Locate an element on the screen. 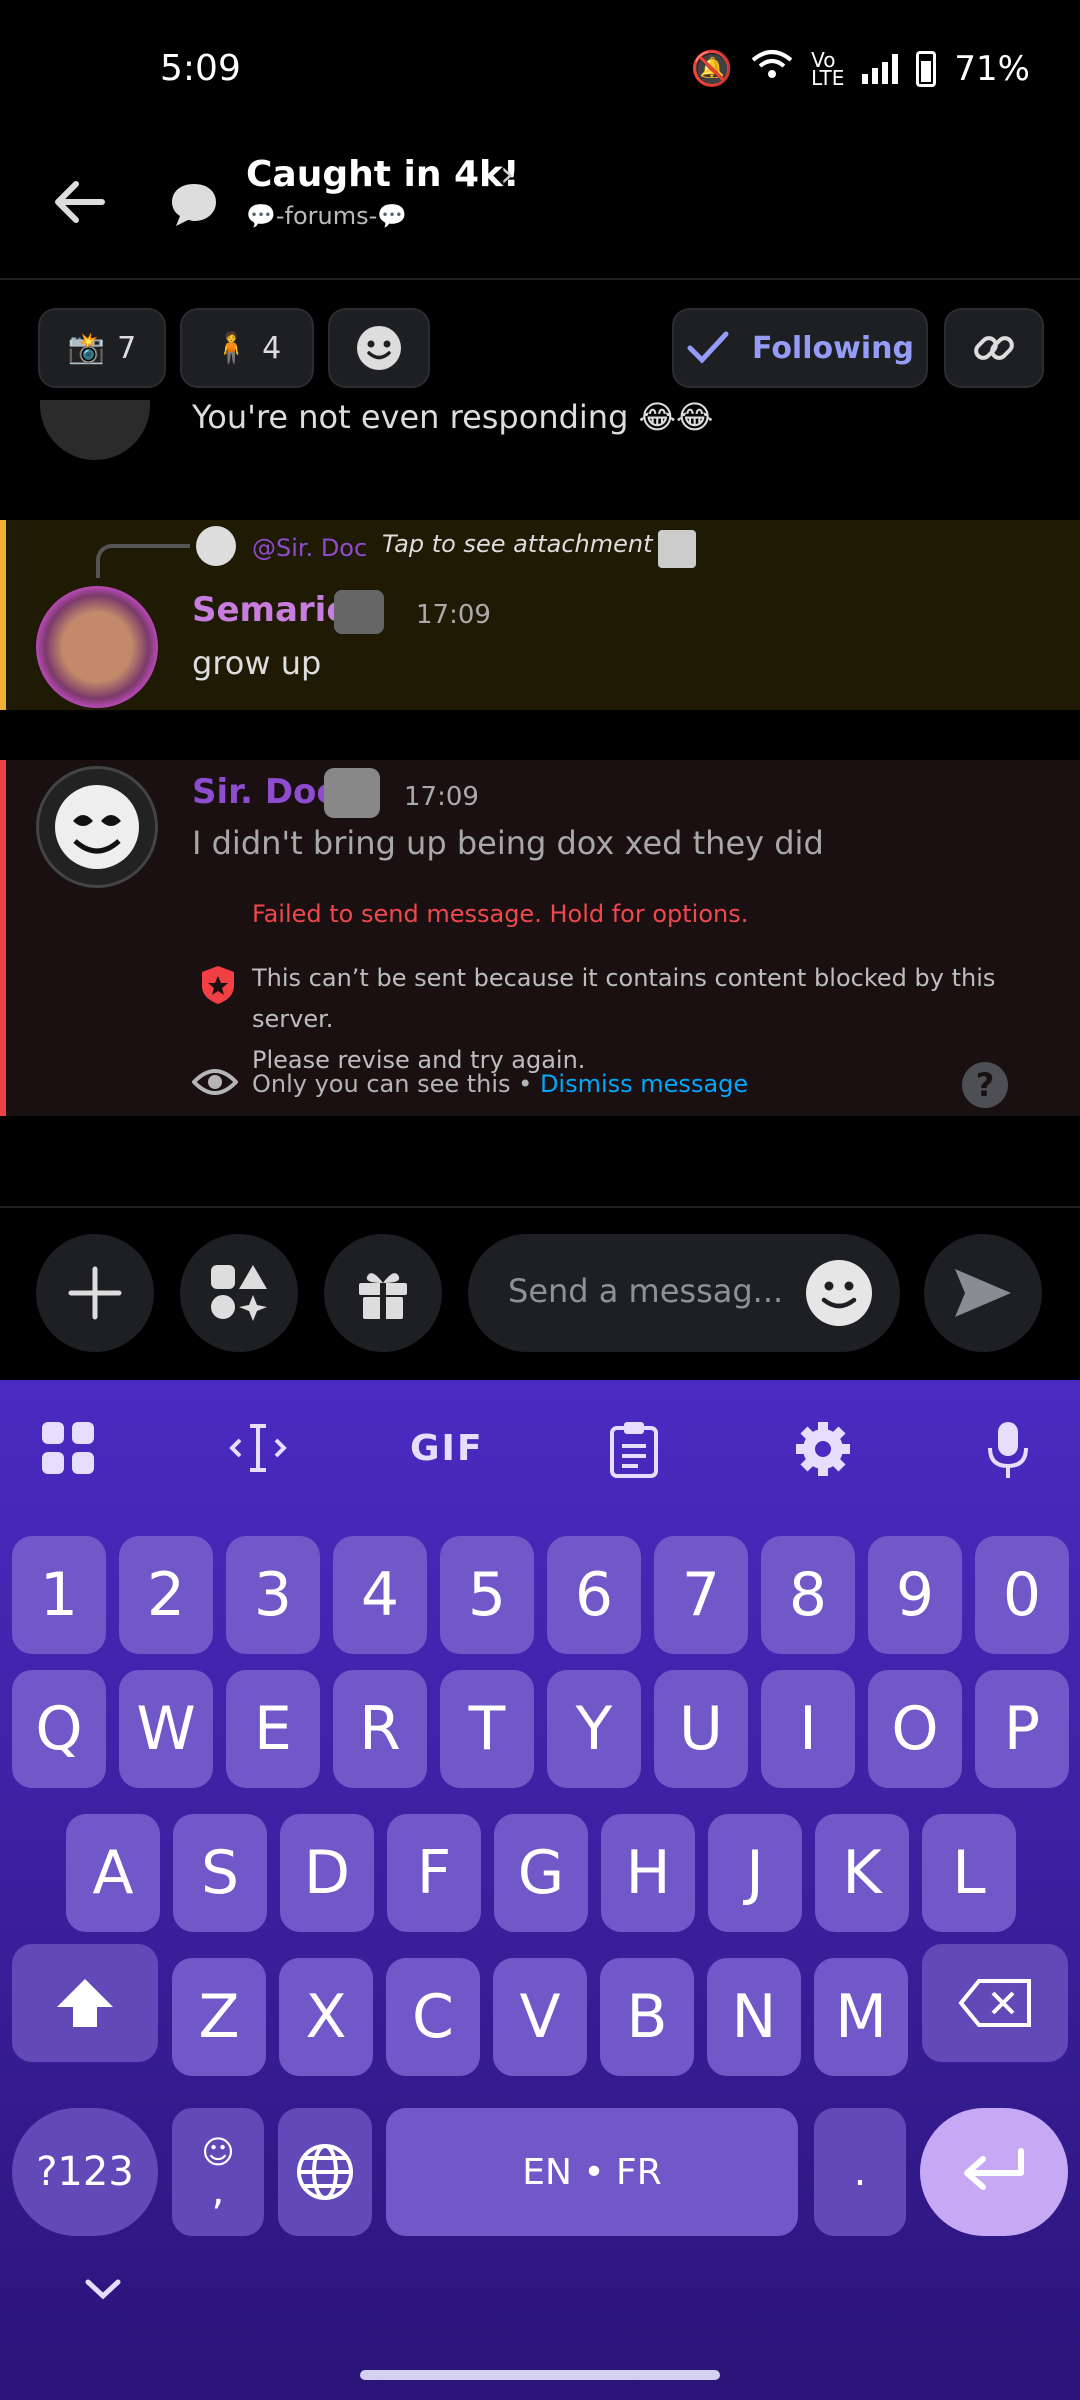 Image resolution: width=1080 pixels, height=2400 pixels. link-icon is located at coordinates (994, 348).